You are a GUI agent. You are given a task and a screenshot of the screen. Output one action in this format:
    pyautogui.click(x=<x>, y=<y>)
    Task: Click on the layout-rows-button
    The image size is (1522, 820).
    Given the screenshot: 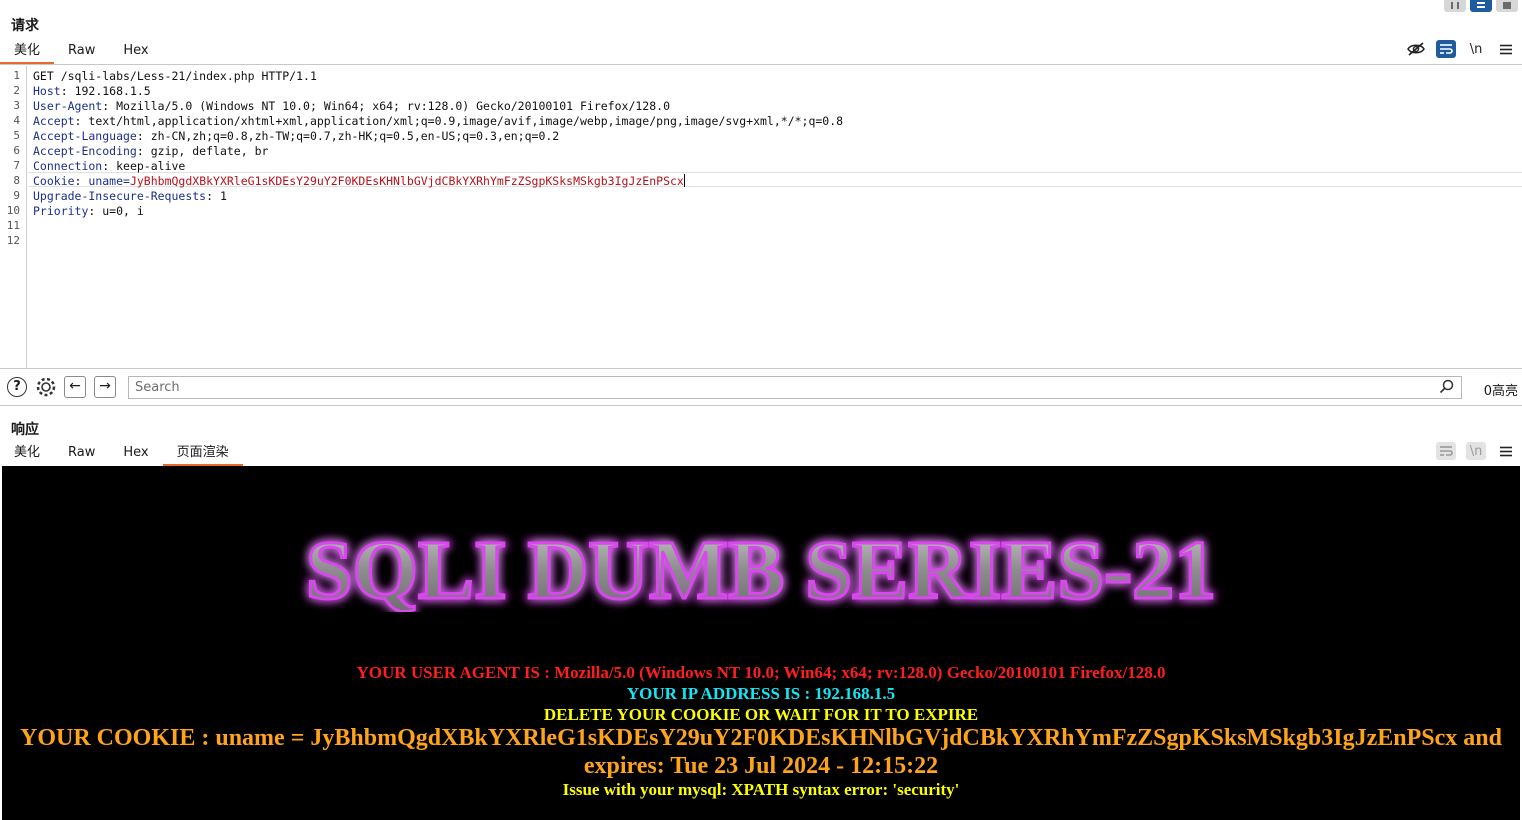 What is the action you would take?
    pyautogui.click(x=1481, y=6)
    